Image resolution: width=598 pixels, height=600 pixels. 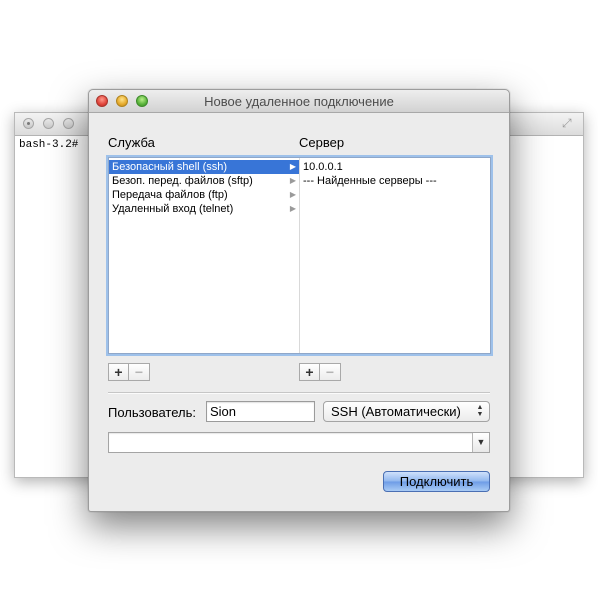 What do you see at coordinates (152, 412) in the screenshot?
I see `user-label: Пользователь:` at bounding box center [152, 412].